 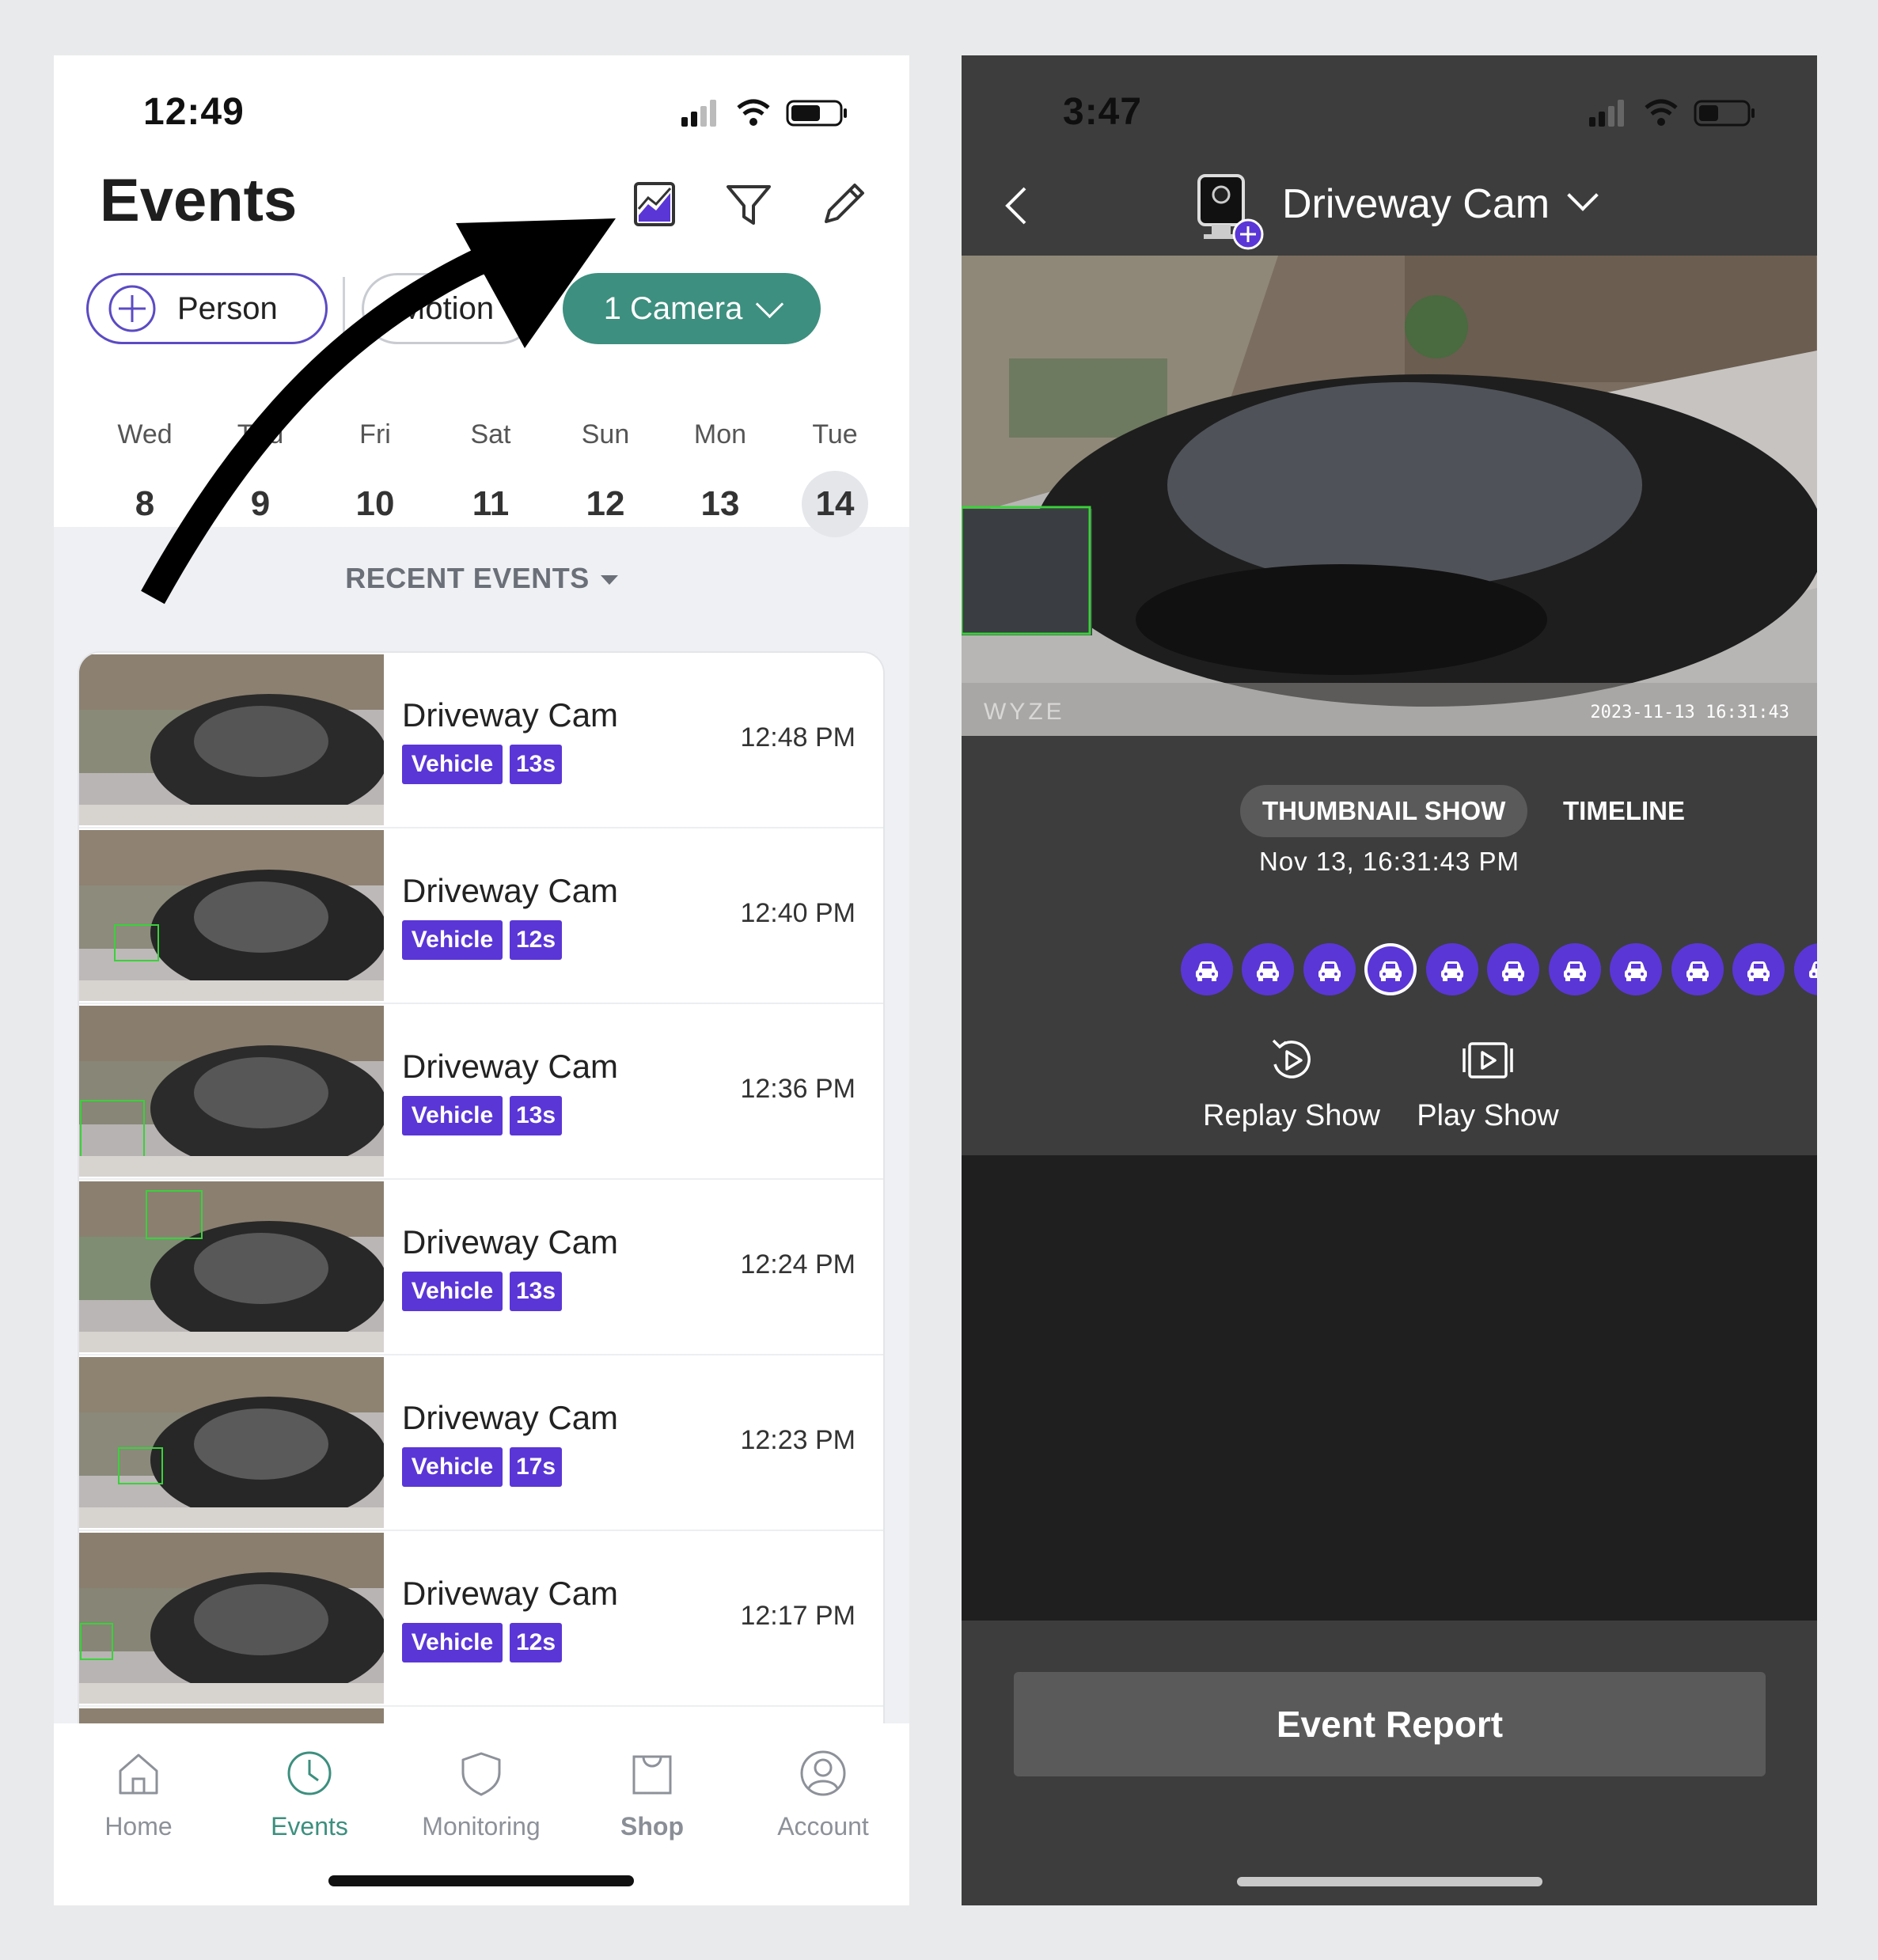 What do you see at coordinates (199, 200) in the screenshot?
I see `page-title: Events` at bounding box center [199, 200].